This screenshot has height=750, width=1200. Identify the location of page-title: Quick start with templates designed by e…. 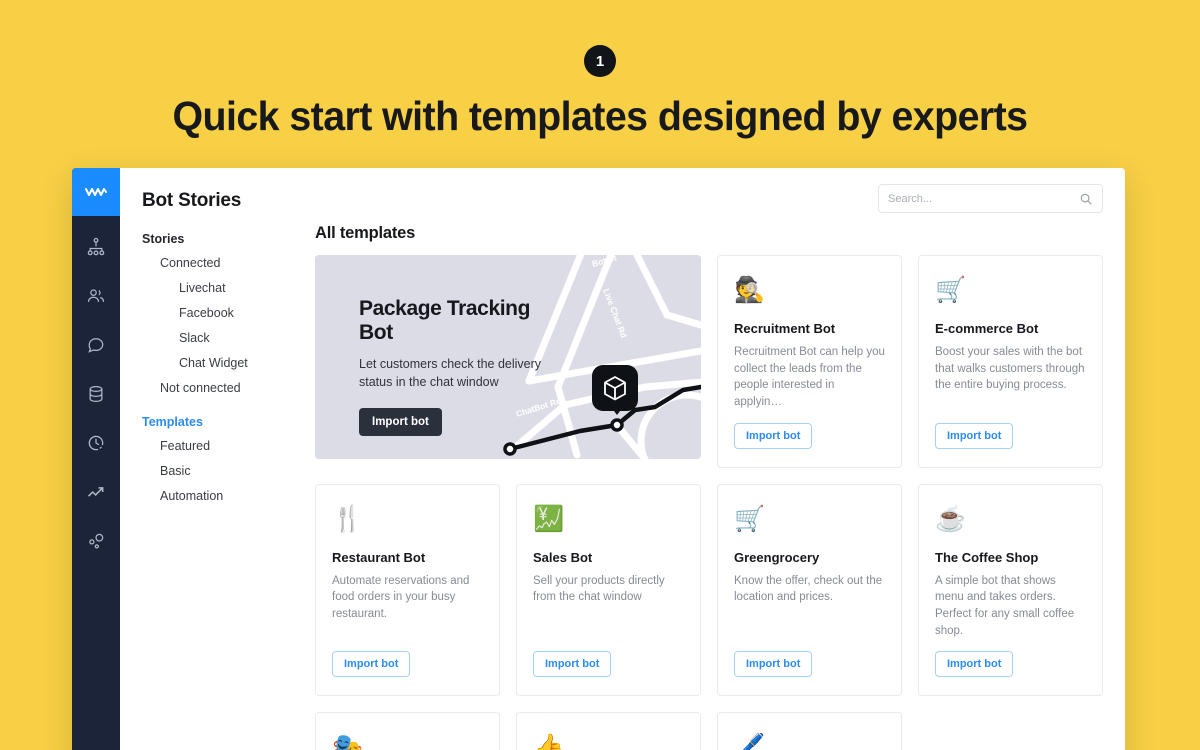
(600, 116).